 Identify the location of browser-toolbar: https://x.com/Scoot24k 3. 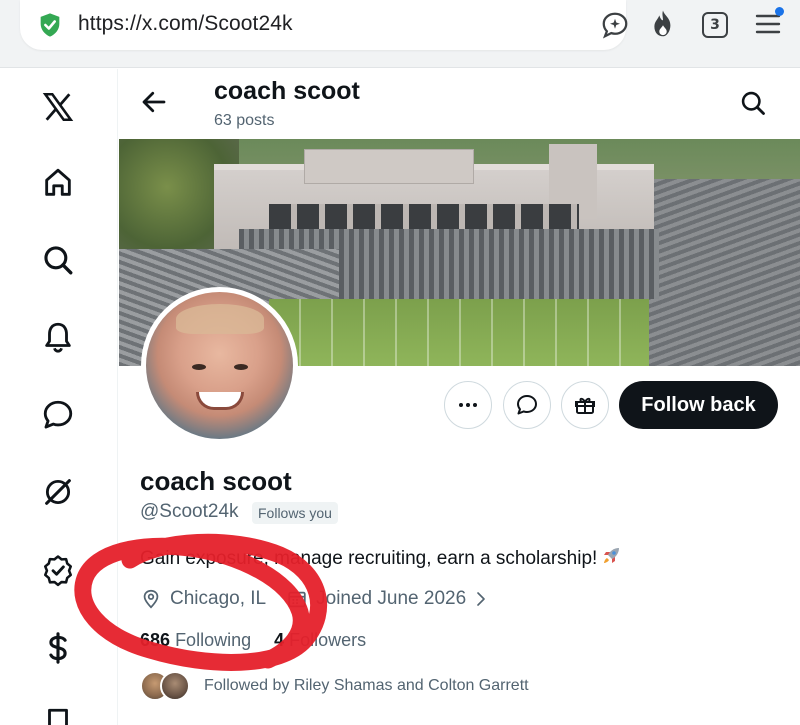
(400, 34).